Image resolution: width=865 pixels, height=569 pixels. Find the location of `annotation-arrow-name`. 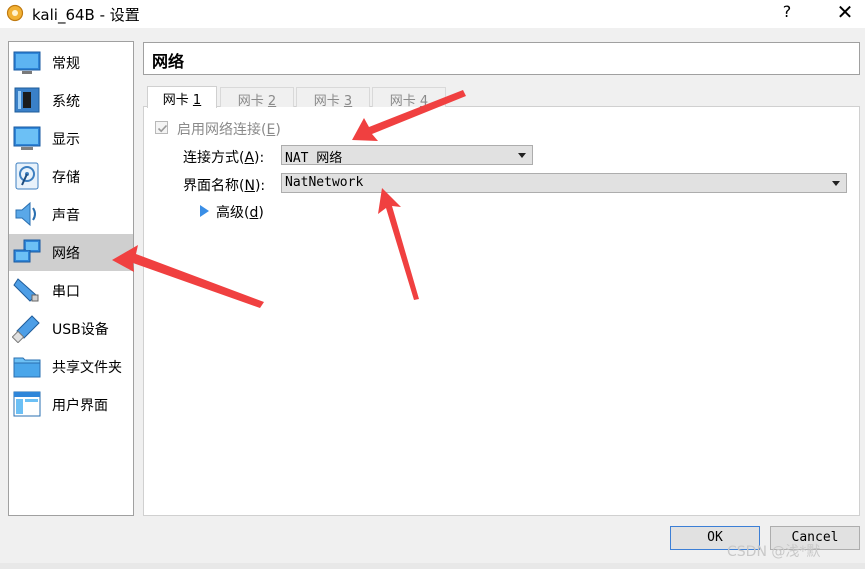

annotation-arrow-name is located at coordinates (398, 244).